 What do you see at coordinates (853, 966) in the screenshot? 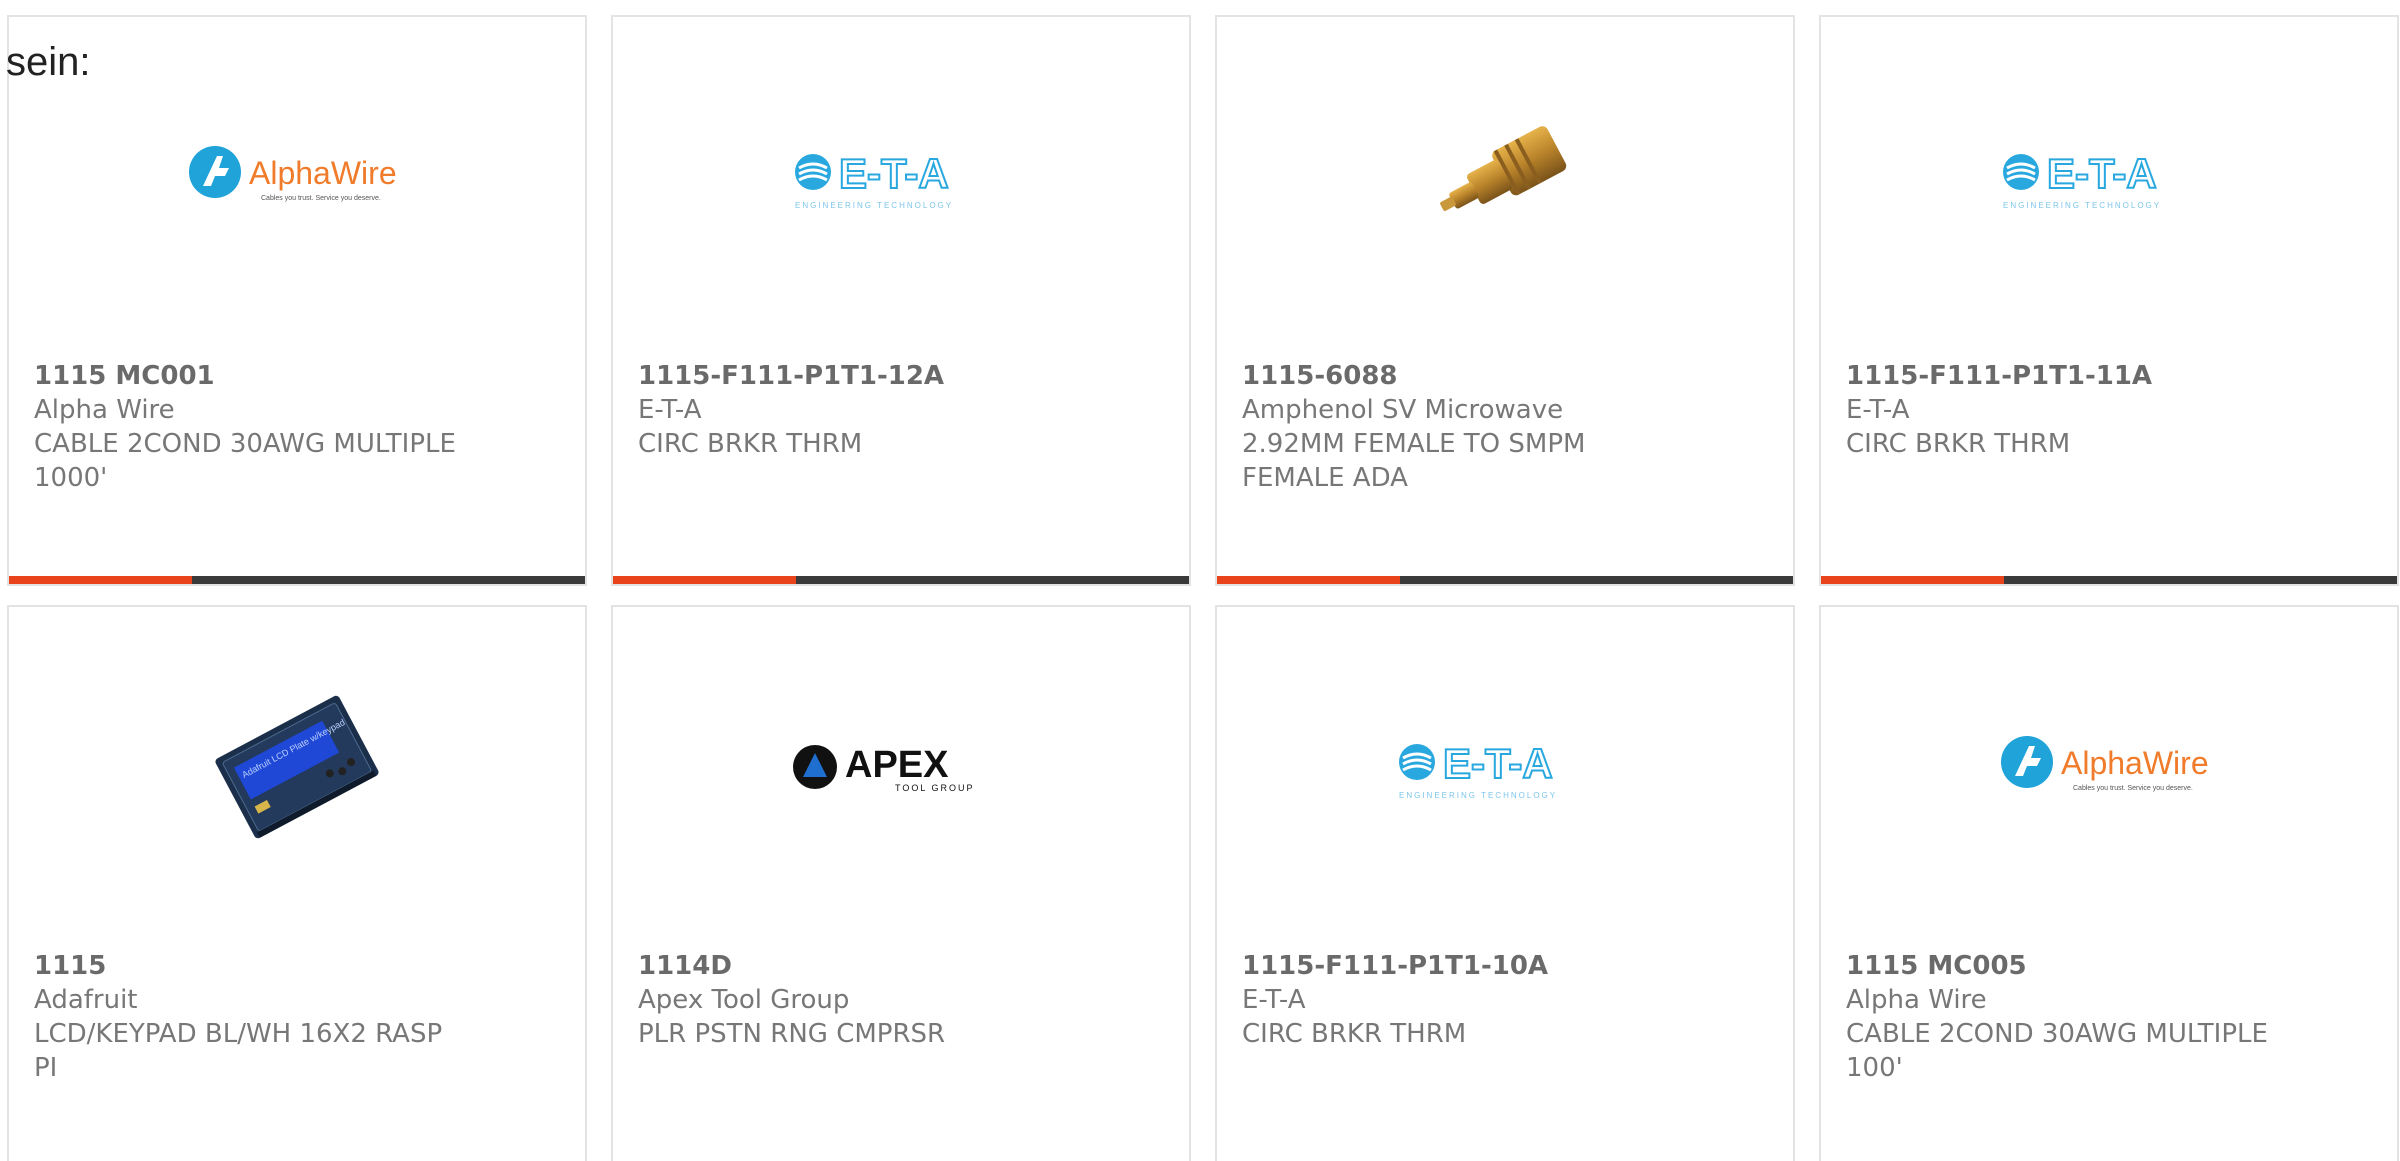
I see `part-number: 1114D` at bounding box center [853, 966].